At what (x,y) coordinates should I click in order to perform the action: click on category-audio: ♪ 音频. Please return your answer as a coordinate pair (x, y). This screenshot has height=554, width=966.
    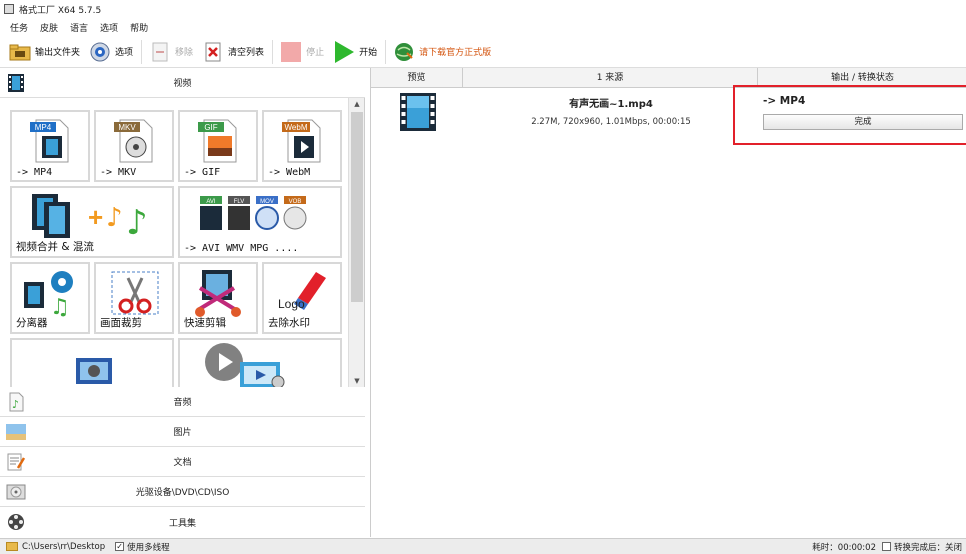
    Looking at the image, I should click on (182, 402).